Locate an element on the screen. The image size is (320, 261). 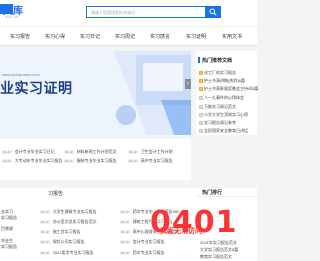
site-logo-subtitle: nku.cn is located at coordinates (12, 16).